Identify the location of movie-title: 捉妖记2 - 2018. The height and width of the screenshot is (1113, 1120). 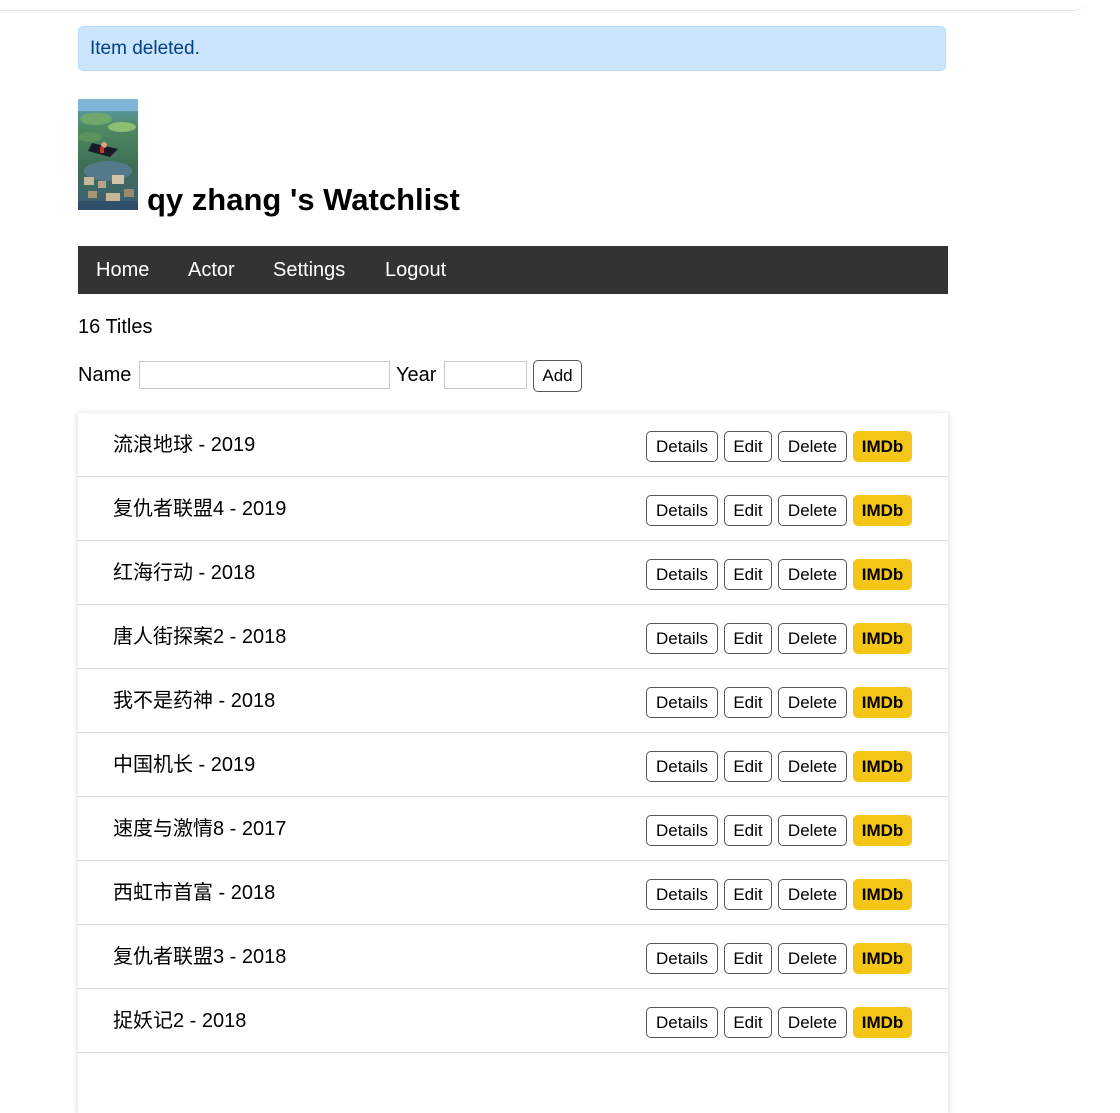
(180, 1021).